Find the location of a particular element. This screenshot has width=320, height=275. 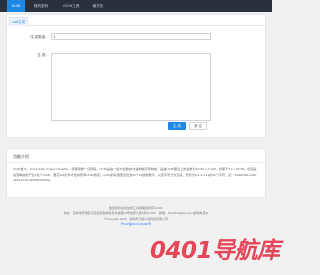

info-divider is located at coordinates (136, 162).